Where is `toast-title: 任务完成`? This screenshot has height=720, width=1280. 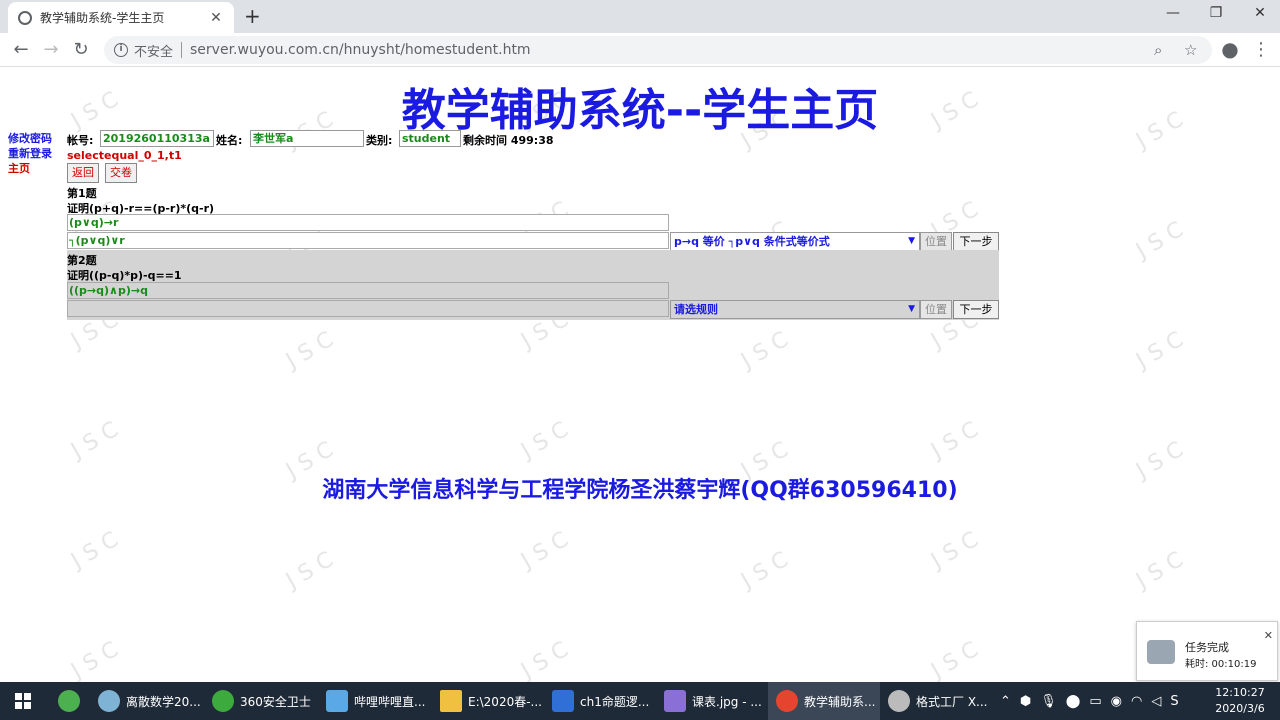 toast-title: 任务完成 is located at coordinates (1207, 647).